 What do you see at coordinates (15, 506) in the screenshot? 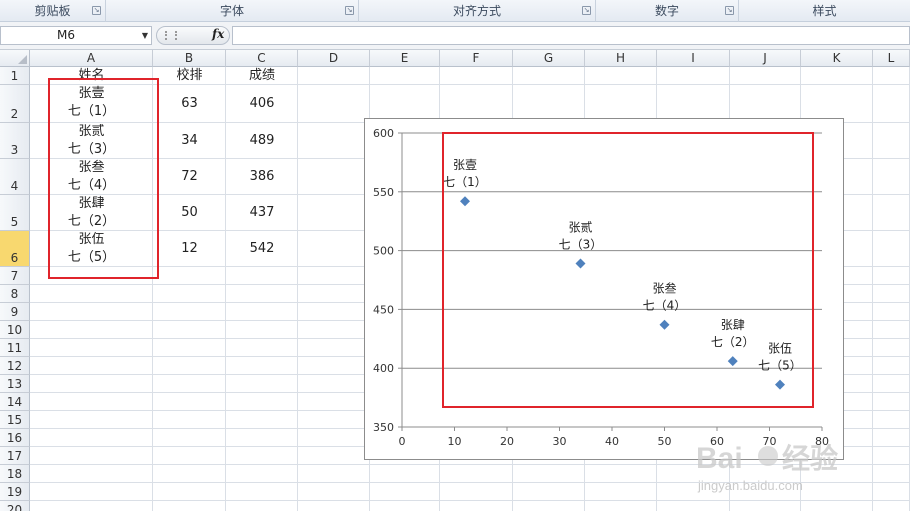
I see `row-header-20: 20` at bounding box center [15, 506].